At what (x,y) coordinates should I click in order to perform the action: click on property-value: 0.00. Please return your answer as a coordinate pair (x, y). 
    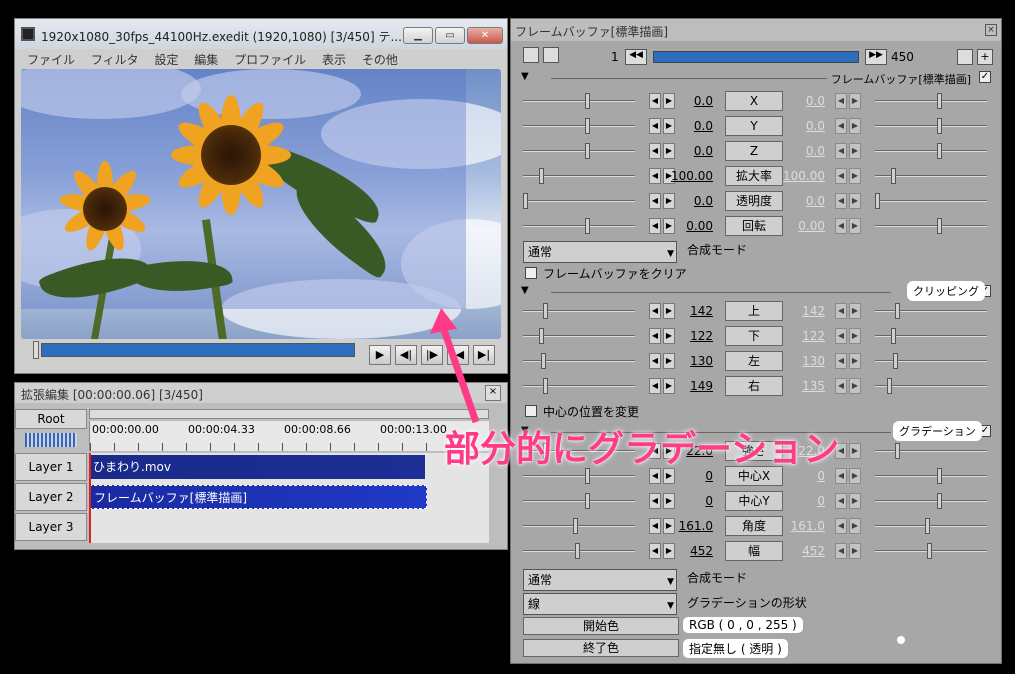
    Looking at the image, I should click on (688, 226).